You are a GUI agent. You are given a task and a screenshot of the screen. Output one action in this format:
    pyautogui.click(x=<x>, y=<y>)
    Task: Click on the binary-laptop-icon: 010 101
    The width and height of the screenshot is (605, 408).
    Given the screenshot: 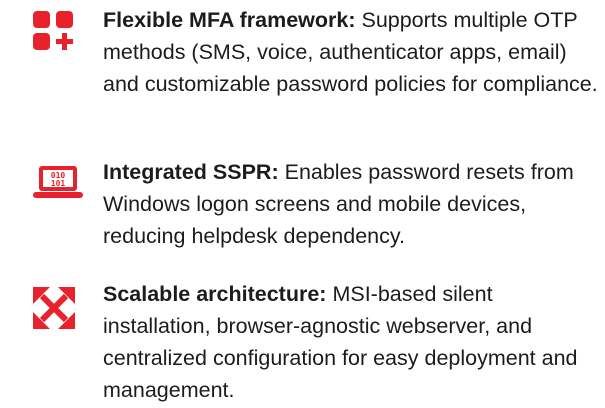 What is the action you would take?
    pyautogui.click(x=58, y=185)
    